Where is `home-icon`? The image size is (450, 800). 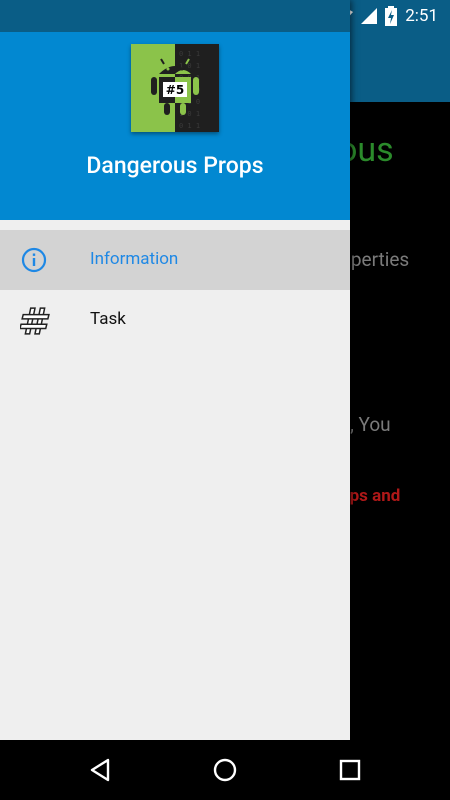 home-icon is located at coordinates (225, 770).